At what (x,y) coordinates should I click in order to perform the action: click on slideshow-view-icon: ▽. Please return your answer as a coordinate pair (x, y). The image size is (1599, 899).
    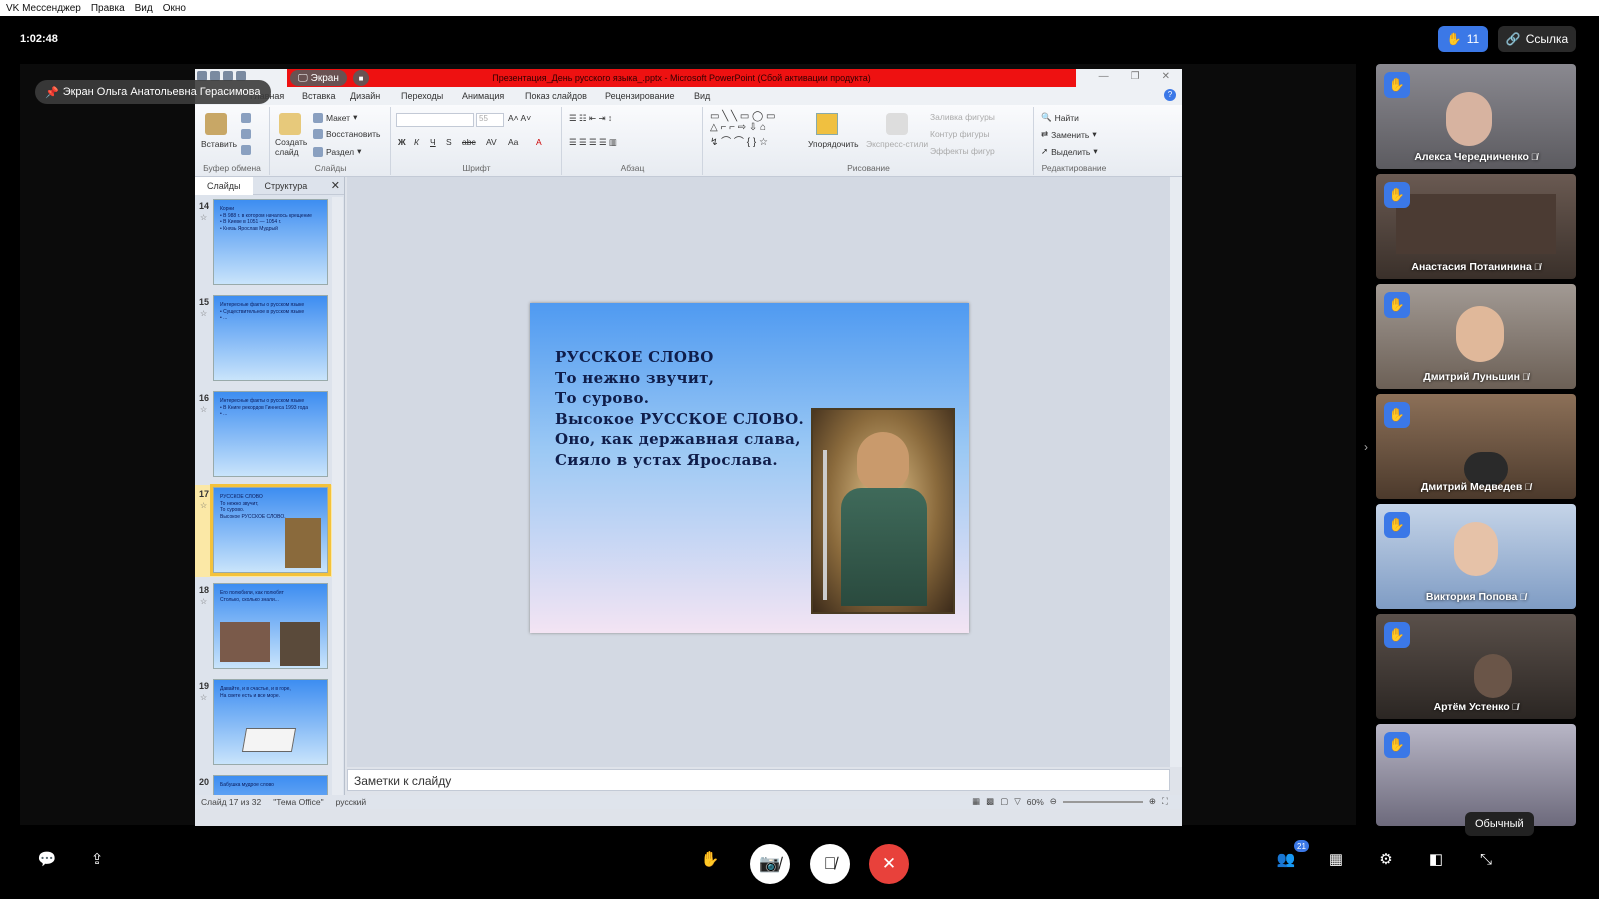
    Looking at the image, I should click on (1017, 801).